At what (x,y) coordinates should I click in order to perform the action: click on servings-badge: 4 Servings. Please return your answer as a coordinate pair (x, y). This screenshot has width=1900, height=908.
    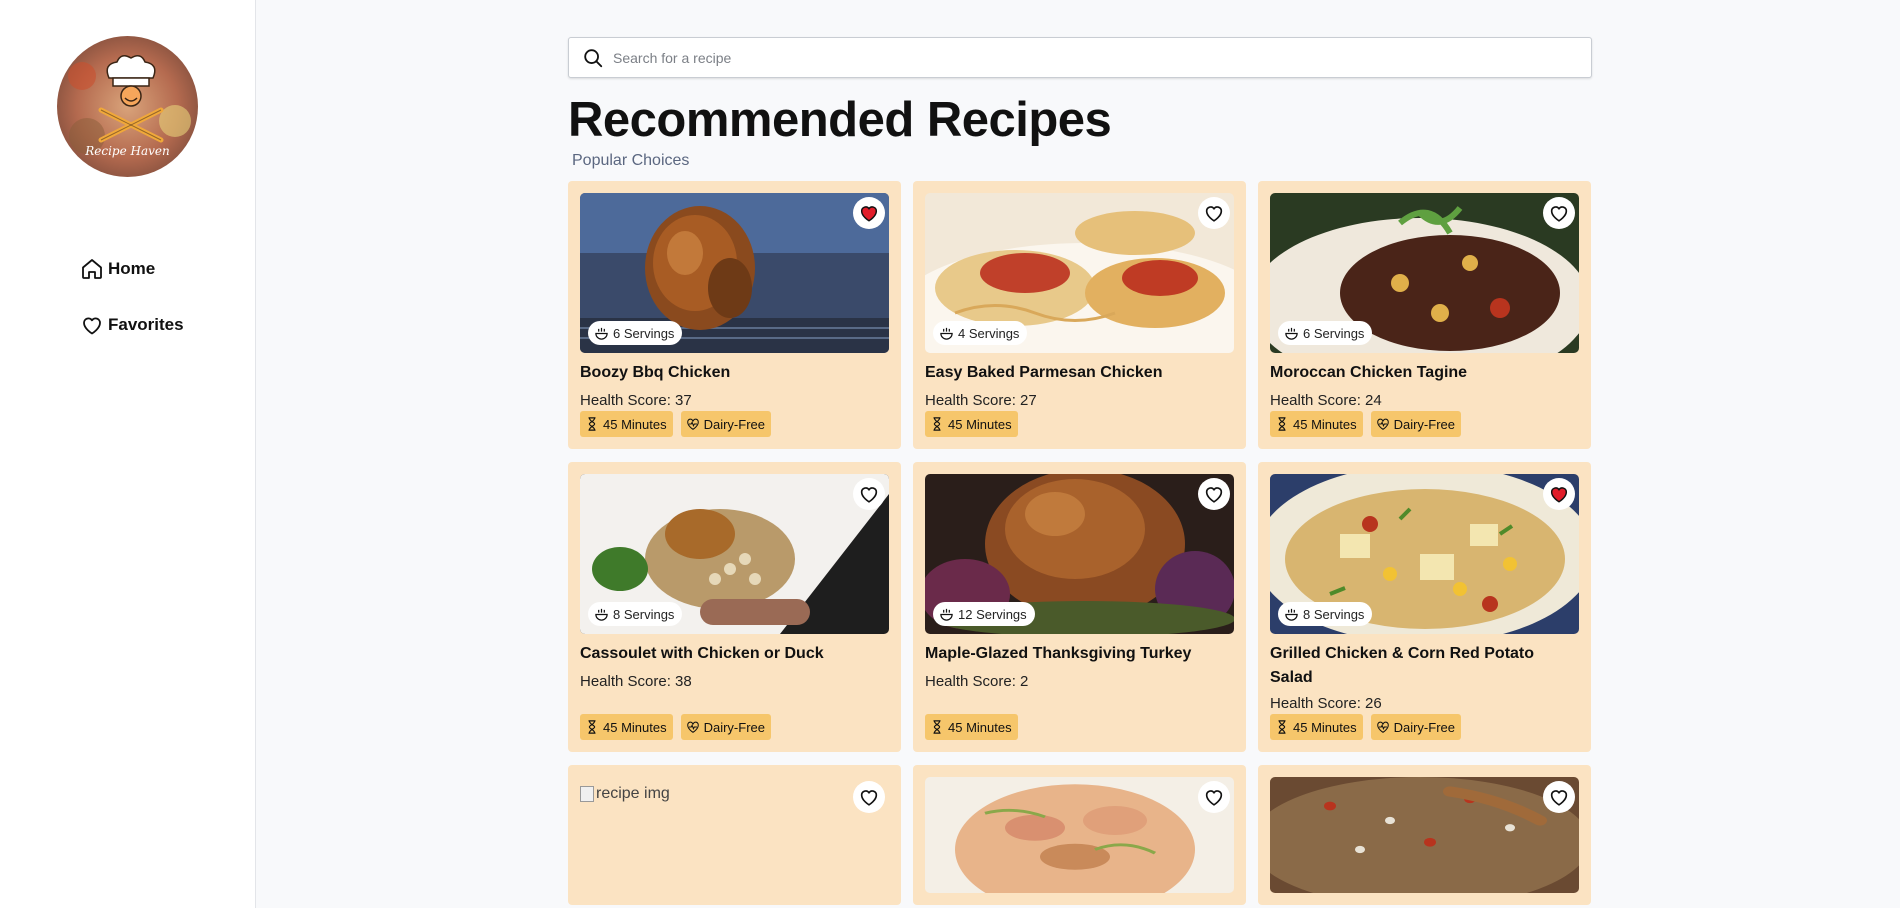
    Looking at the image, I should click on (980, 333).